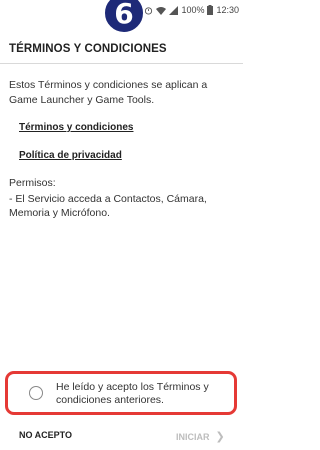  I want to click on permissions-title: Permisos:, so click(32, 183).